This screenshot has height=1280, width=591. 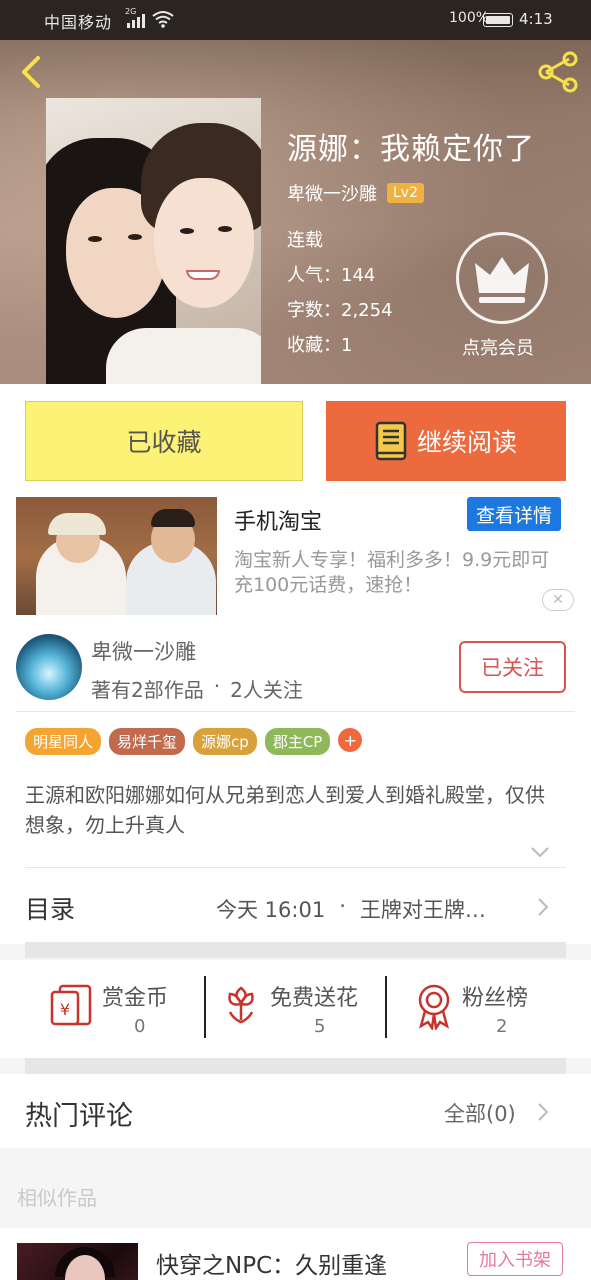 I want to click on author-works: 著有2部作品, so click(x=147, y=690).